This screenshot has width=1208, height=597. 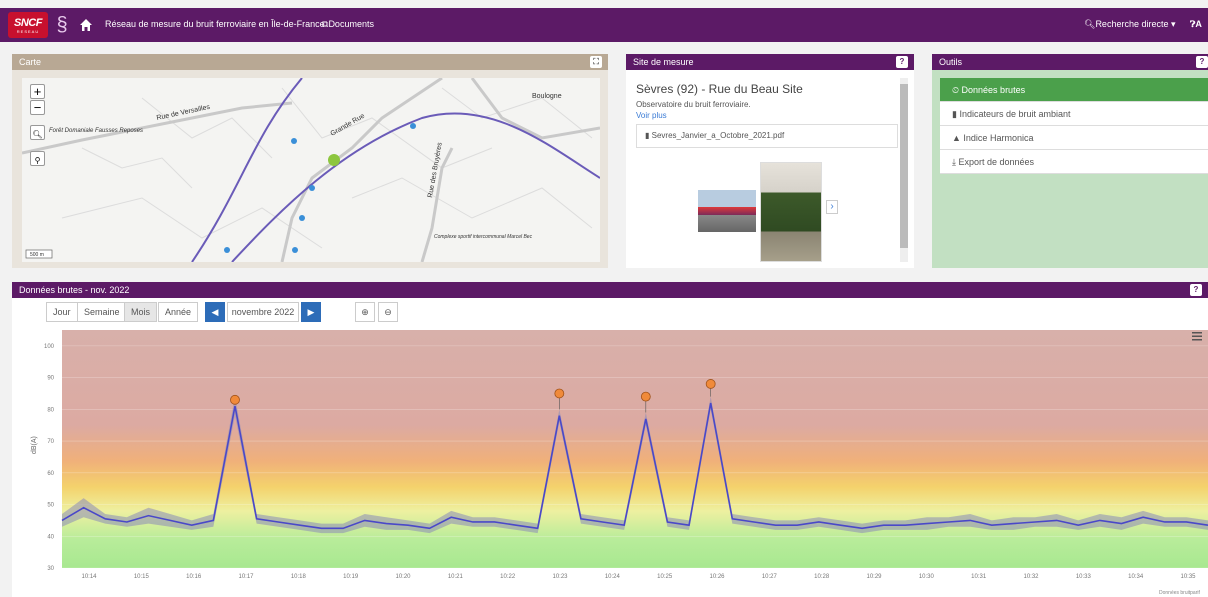 I want to click on period-label: novembre 2022, so click(x=263, y=312).